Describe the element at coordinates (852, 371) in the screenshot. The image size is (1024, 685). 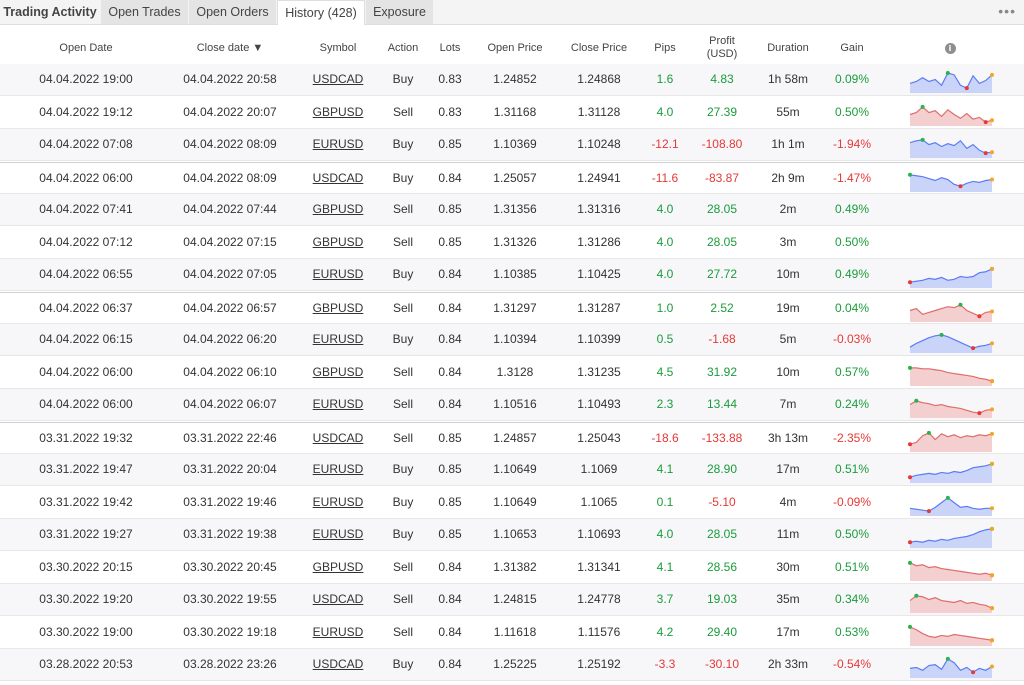
I see `cell-gain: 0.57%` at that location.